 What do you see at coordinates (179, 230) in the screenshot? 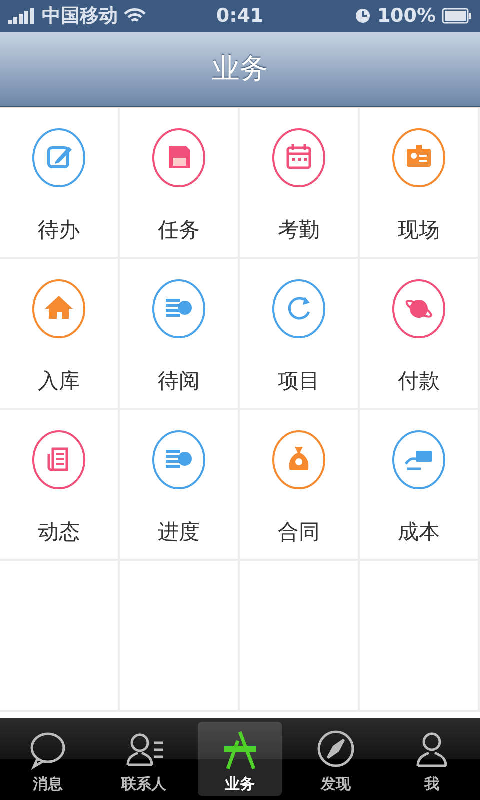
I see `grid-label: 任务` at bounding box center [179, 230].